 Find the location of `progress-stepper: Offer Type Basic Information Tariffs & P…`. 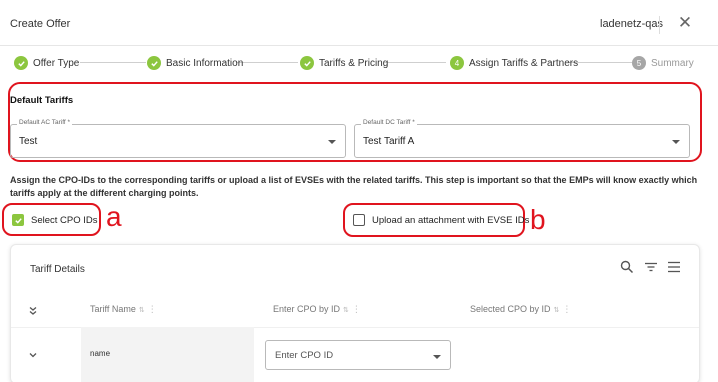

progress-stepper: Offer Type Basic Information Tariffs & P… is located at coordinates (359, 63).